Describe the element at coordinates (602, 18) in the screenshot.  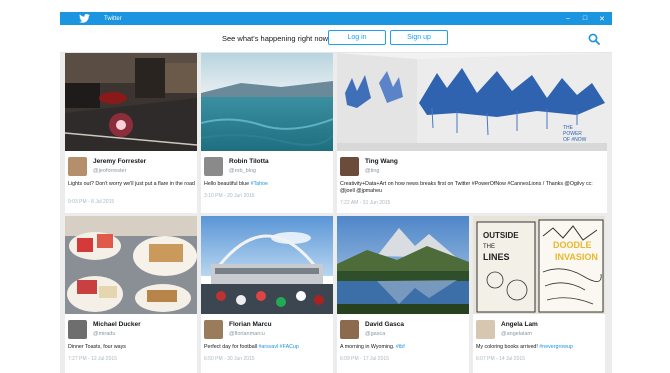
I see `close-icon: ✕` at that location.